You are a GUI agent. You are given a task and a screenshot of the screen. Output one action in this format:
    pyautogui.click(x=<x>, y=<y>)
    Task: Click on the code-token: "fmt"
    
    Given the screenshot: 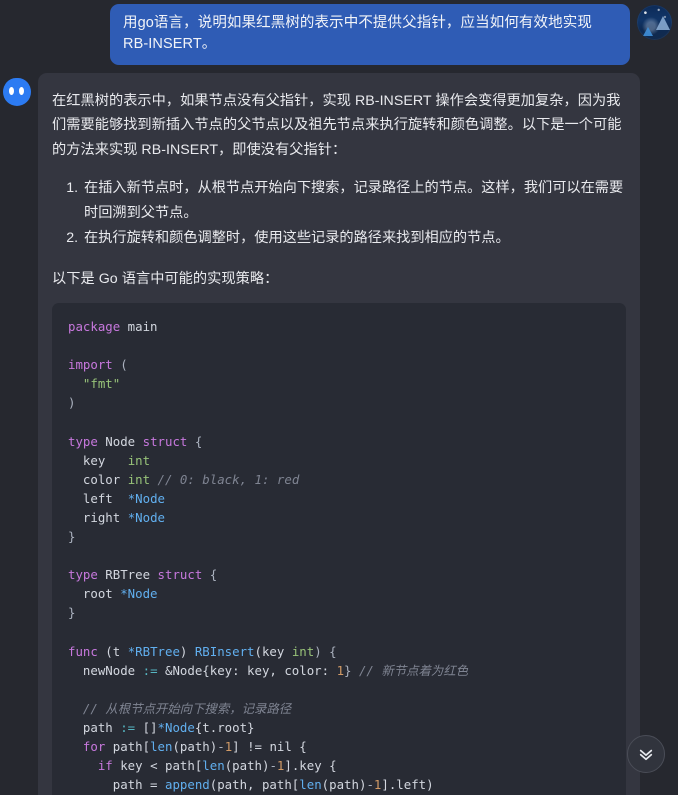 What is the action you would take?
    pyautogui.click(x=101, y=384)
    